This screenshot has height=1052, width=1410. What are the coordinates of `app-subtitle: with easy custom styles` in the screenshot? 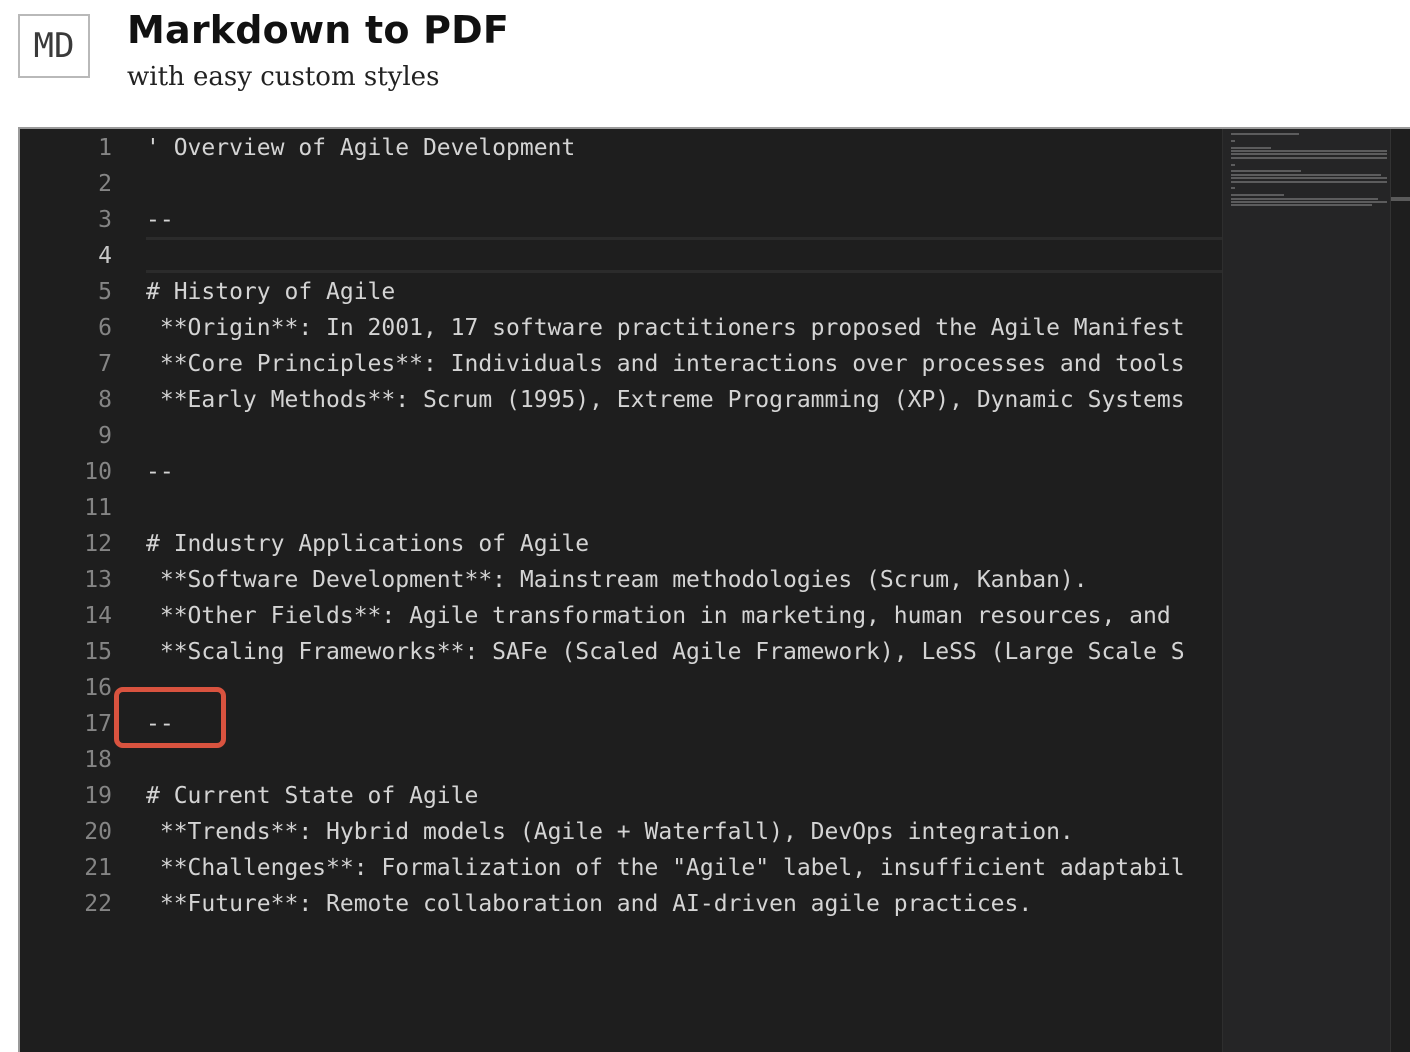 It's located at (283, 77).